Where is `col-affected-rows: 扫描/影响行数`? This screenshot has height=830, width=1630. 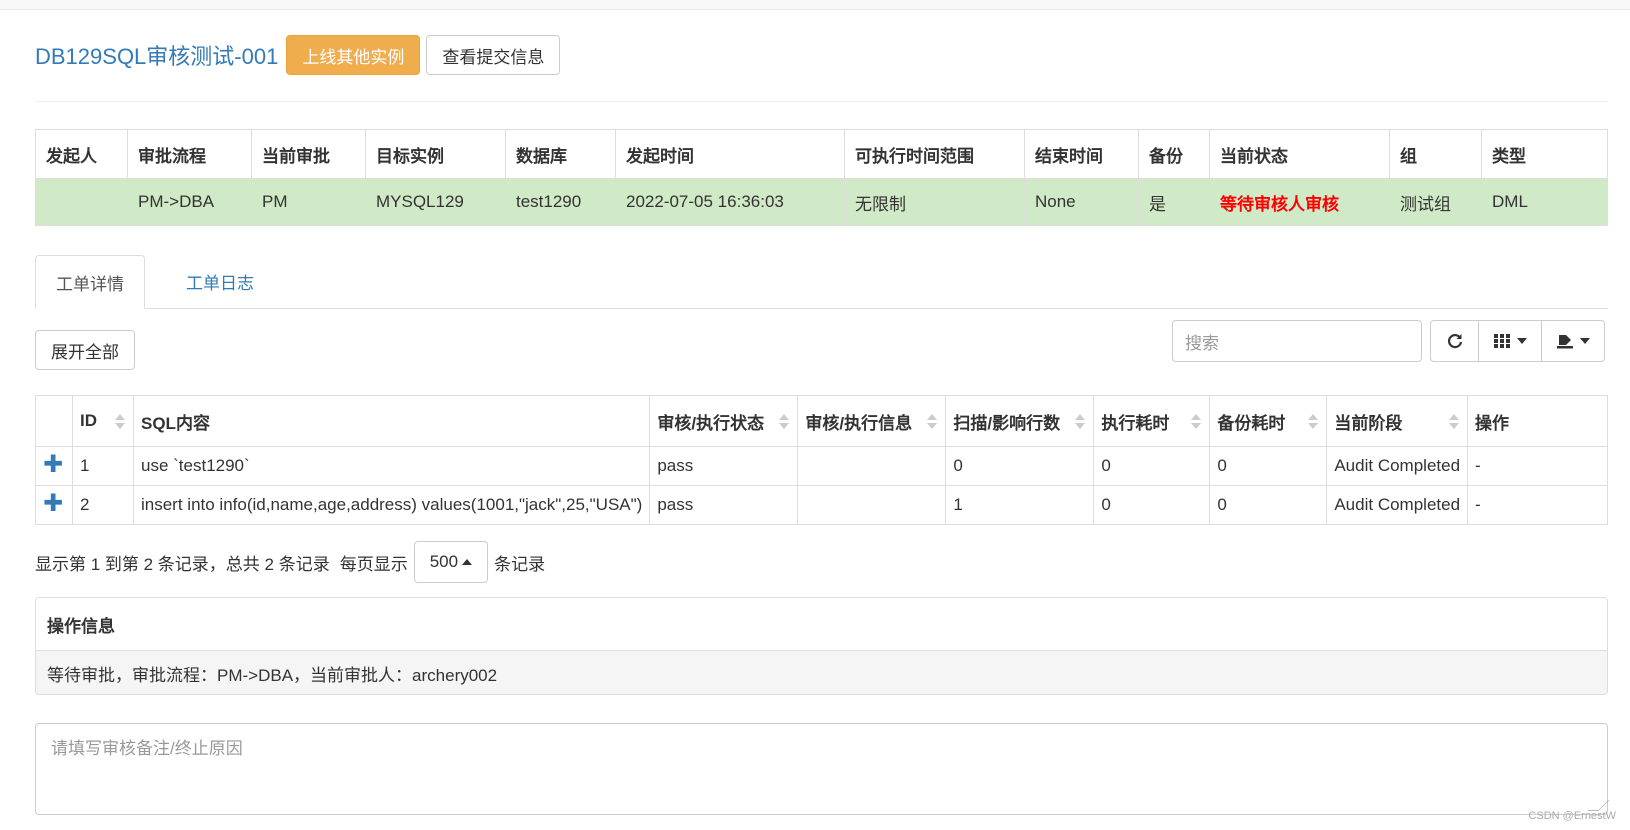
col-affected-rows: 扫描/影响行数 is located at coordinates (1020, 421).